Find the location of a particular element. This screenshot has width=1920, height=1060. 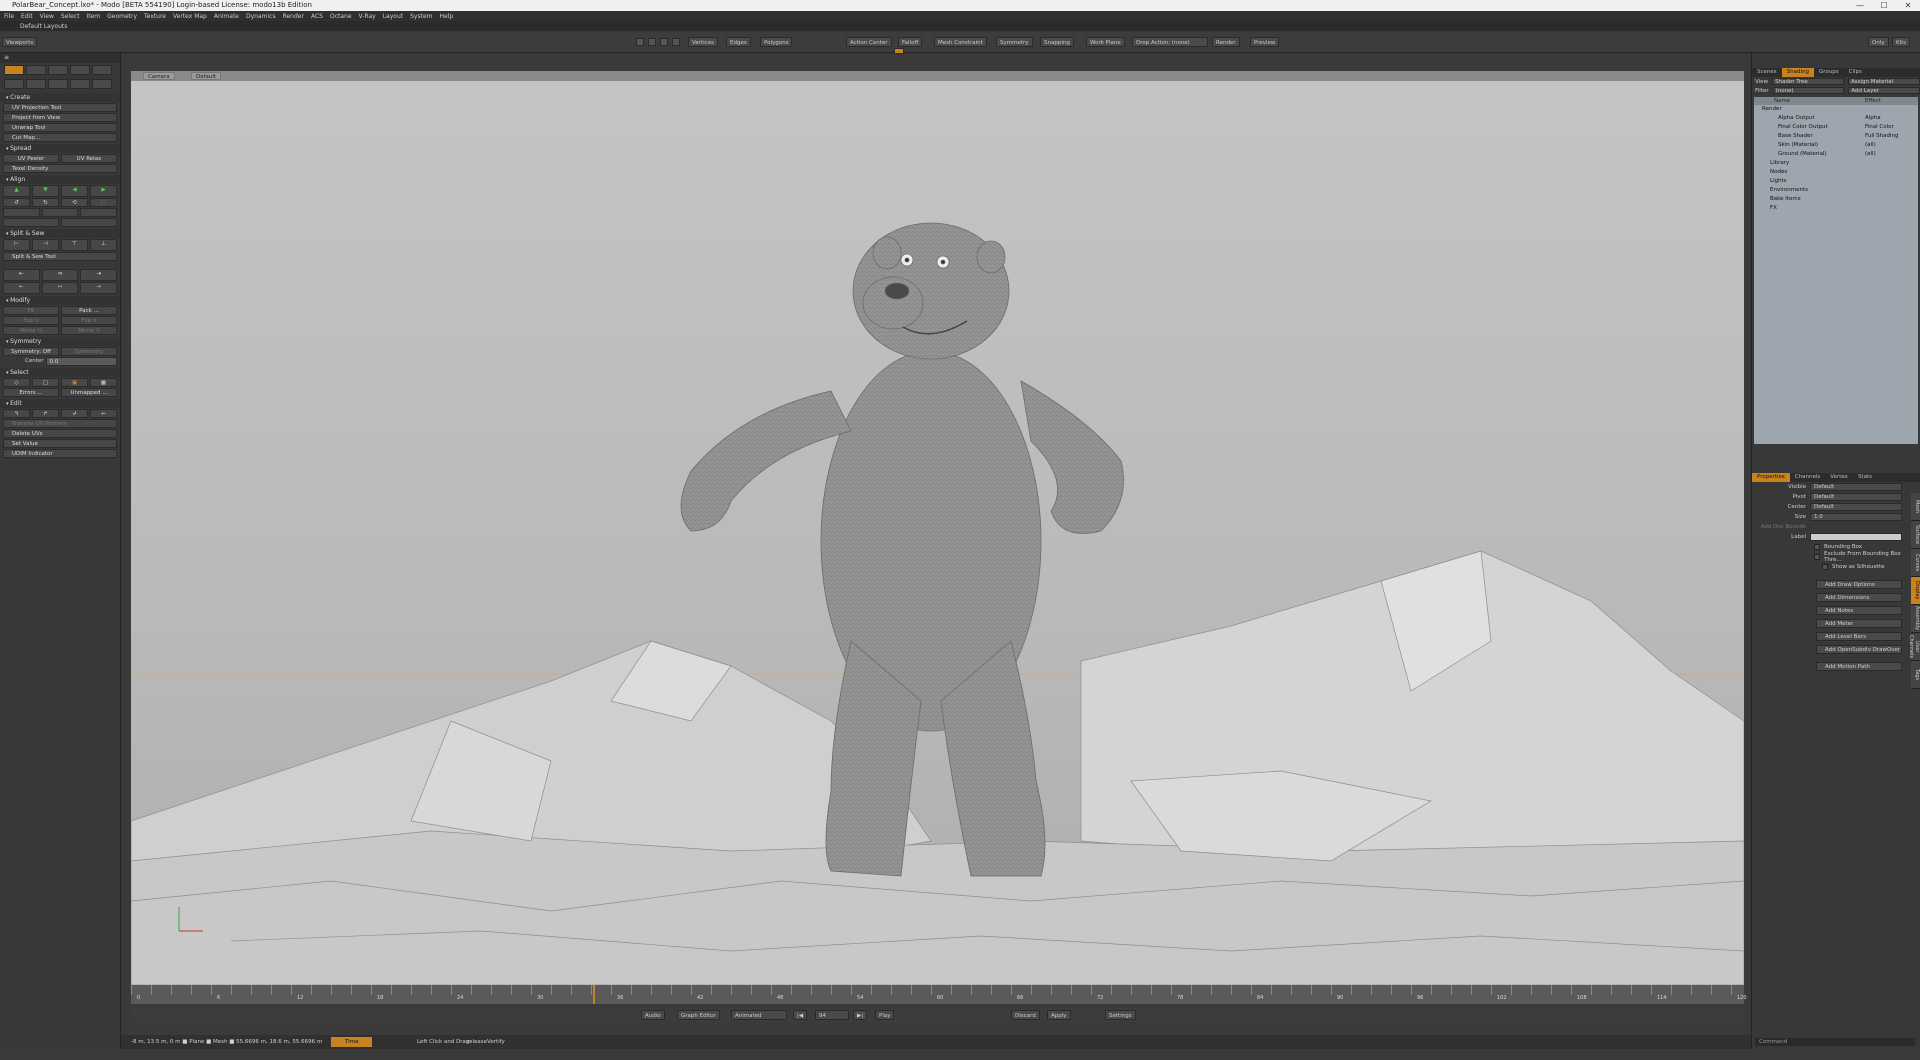

move-icon is located at coordinates (102, 70).